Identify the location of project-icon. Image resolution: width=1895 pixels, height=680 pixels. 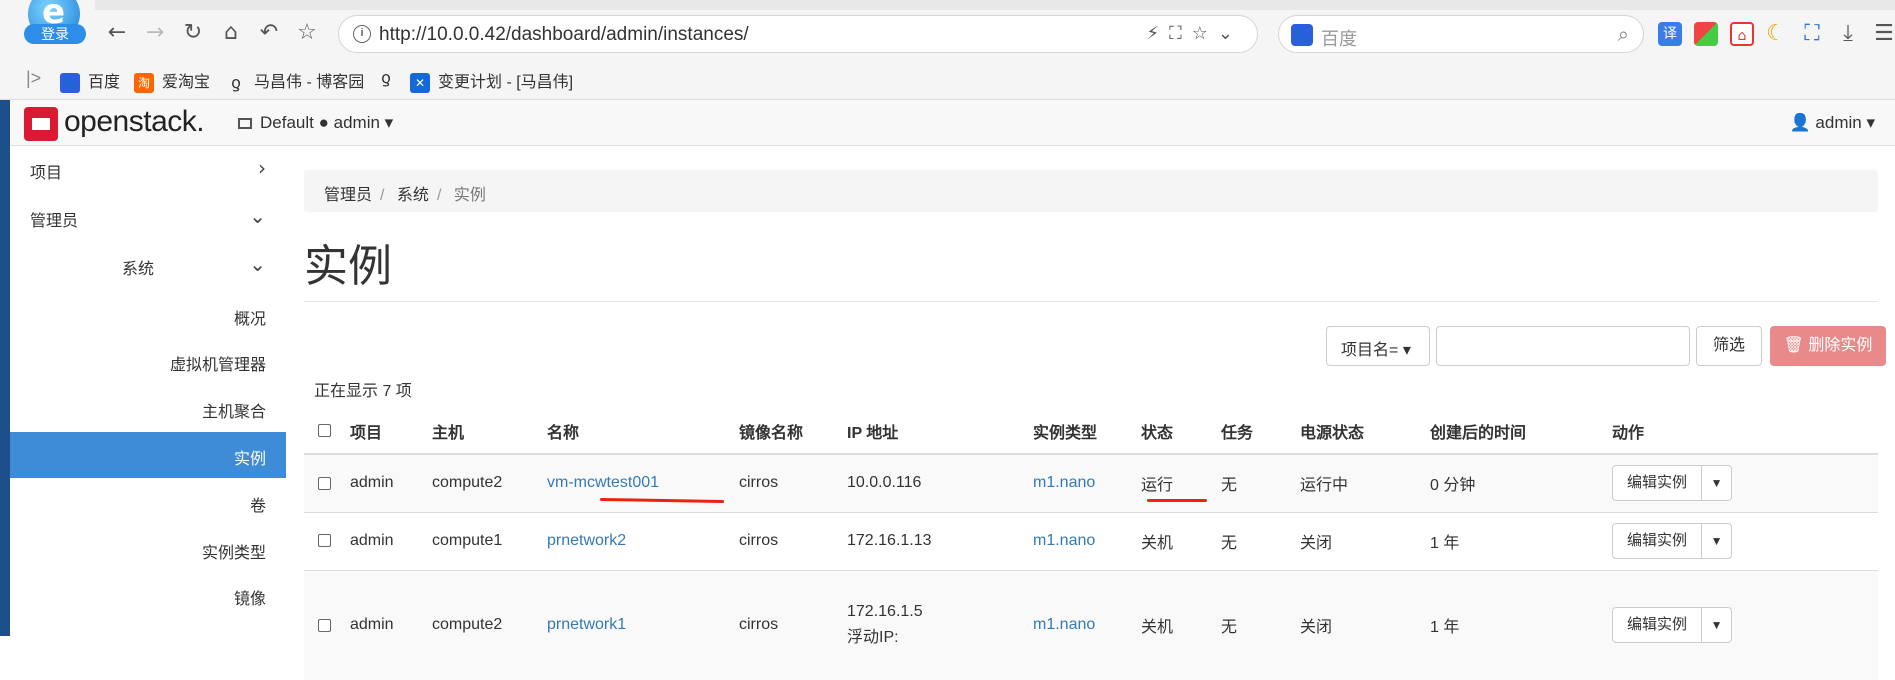
(245, 124).